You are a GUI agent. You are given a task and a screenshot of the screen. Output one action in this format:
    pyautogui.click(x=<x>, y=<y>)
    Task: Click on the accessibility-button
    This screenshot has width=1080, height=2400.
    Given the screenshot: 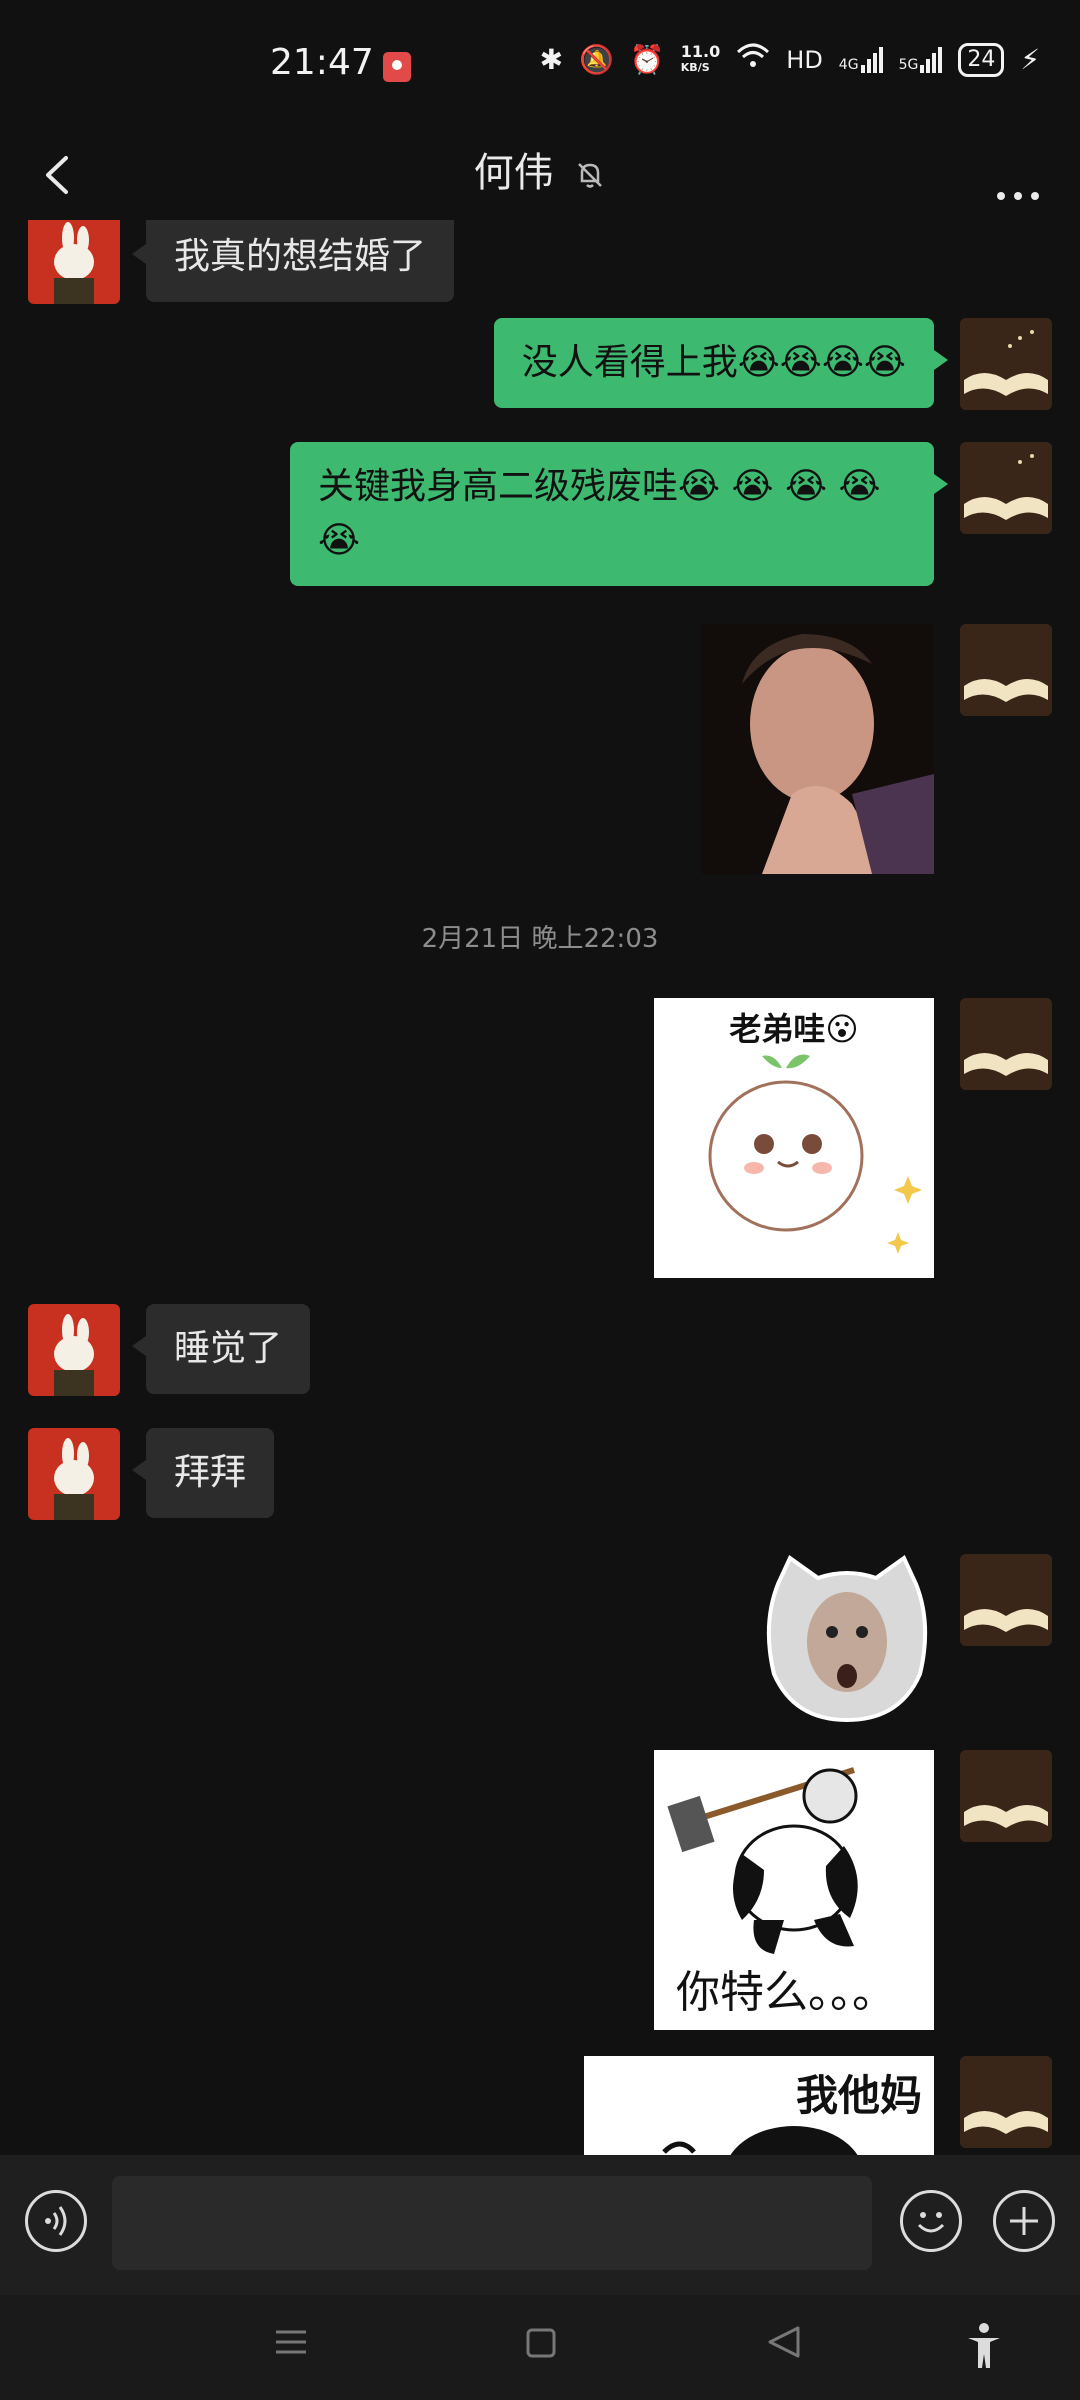 What is the action you would take?
    pyautogui.click(x=984, y=2349)
    